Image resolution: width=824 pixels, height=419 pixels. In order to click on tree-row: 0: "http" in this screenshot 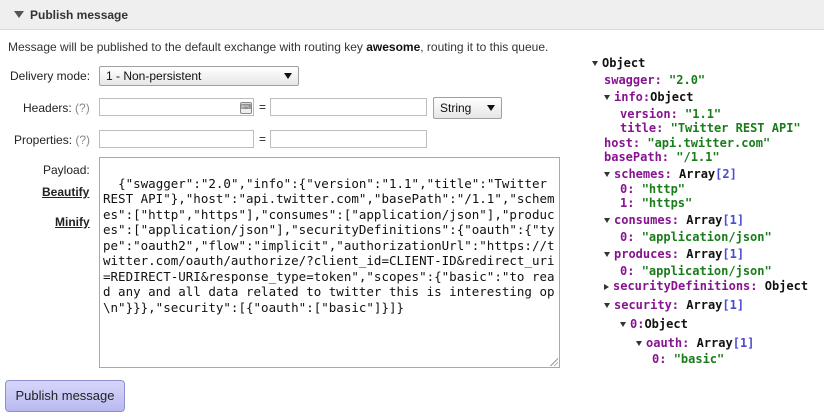, I will do `click(652, 189)`.